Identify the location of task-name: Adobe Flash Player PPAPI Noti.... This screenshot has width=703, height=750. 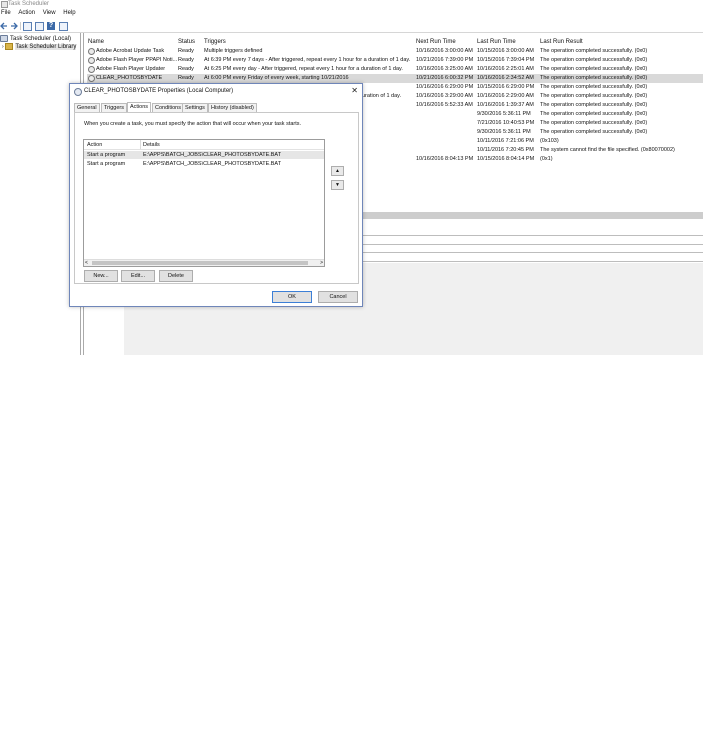
(137, 60).